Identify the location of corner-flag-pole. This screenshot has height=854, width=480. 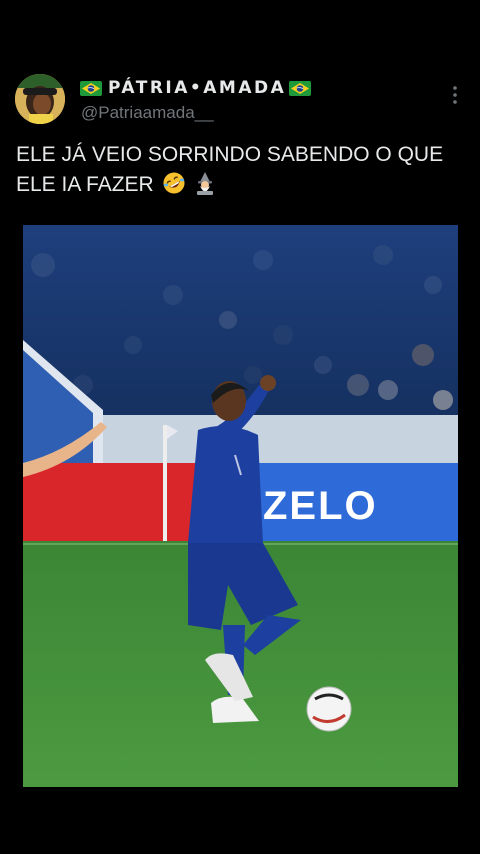
(165, 487).